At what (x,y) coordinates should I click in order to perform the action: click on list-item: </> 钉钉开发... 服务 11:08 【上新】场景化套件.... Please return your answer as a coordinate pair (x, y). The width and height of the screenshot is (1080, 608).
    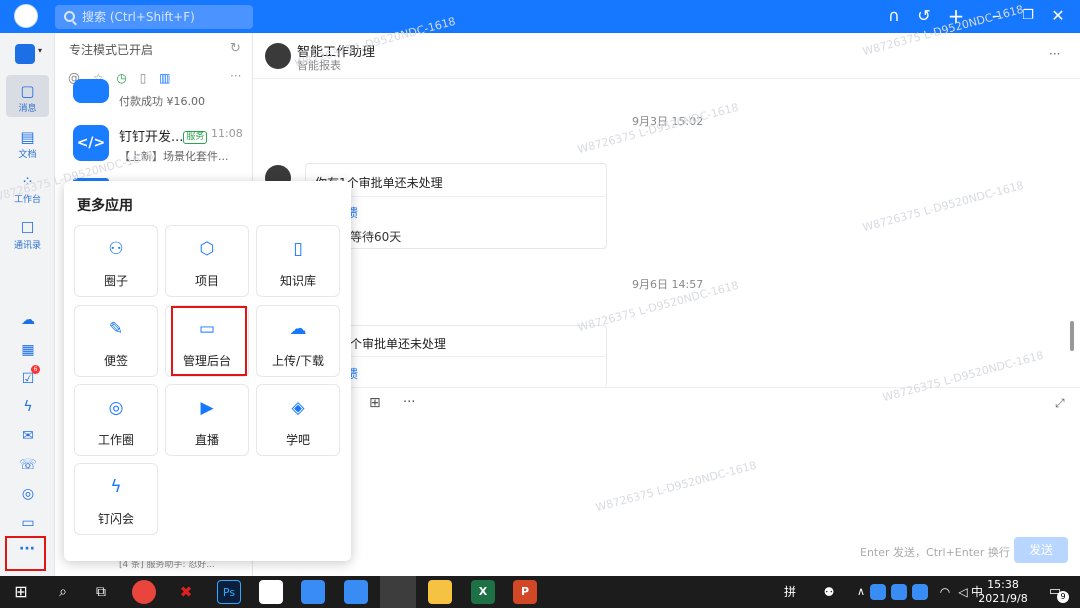
    Looking at the image, I should click on (154, 147).